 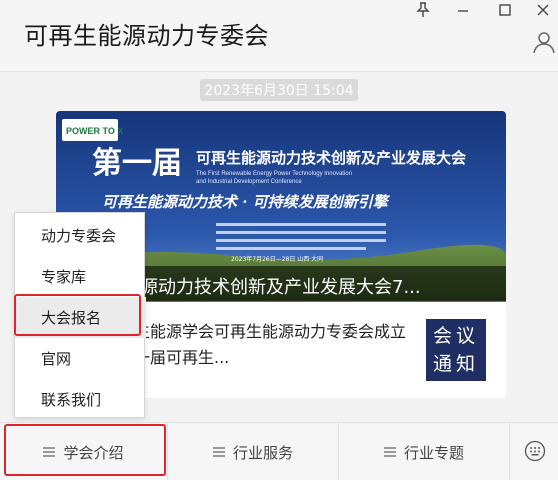 I want to click on profile-icon, so click(x=544, y=42).